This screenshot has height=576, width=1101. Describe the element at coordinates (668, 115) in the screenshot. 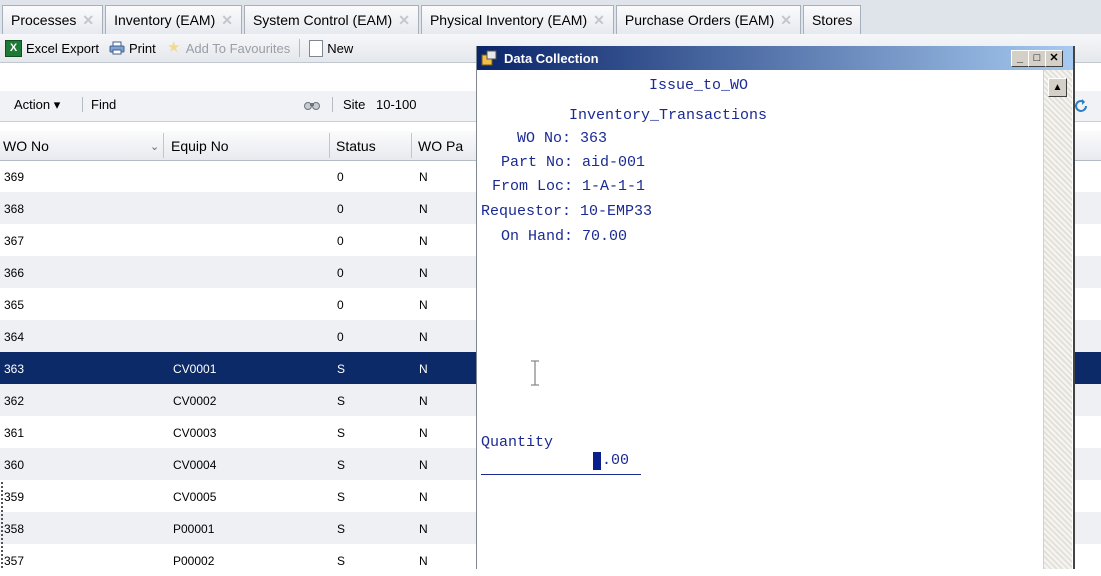

I see `transaction-category: Inventory_Transactions` at that location.